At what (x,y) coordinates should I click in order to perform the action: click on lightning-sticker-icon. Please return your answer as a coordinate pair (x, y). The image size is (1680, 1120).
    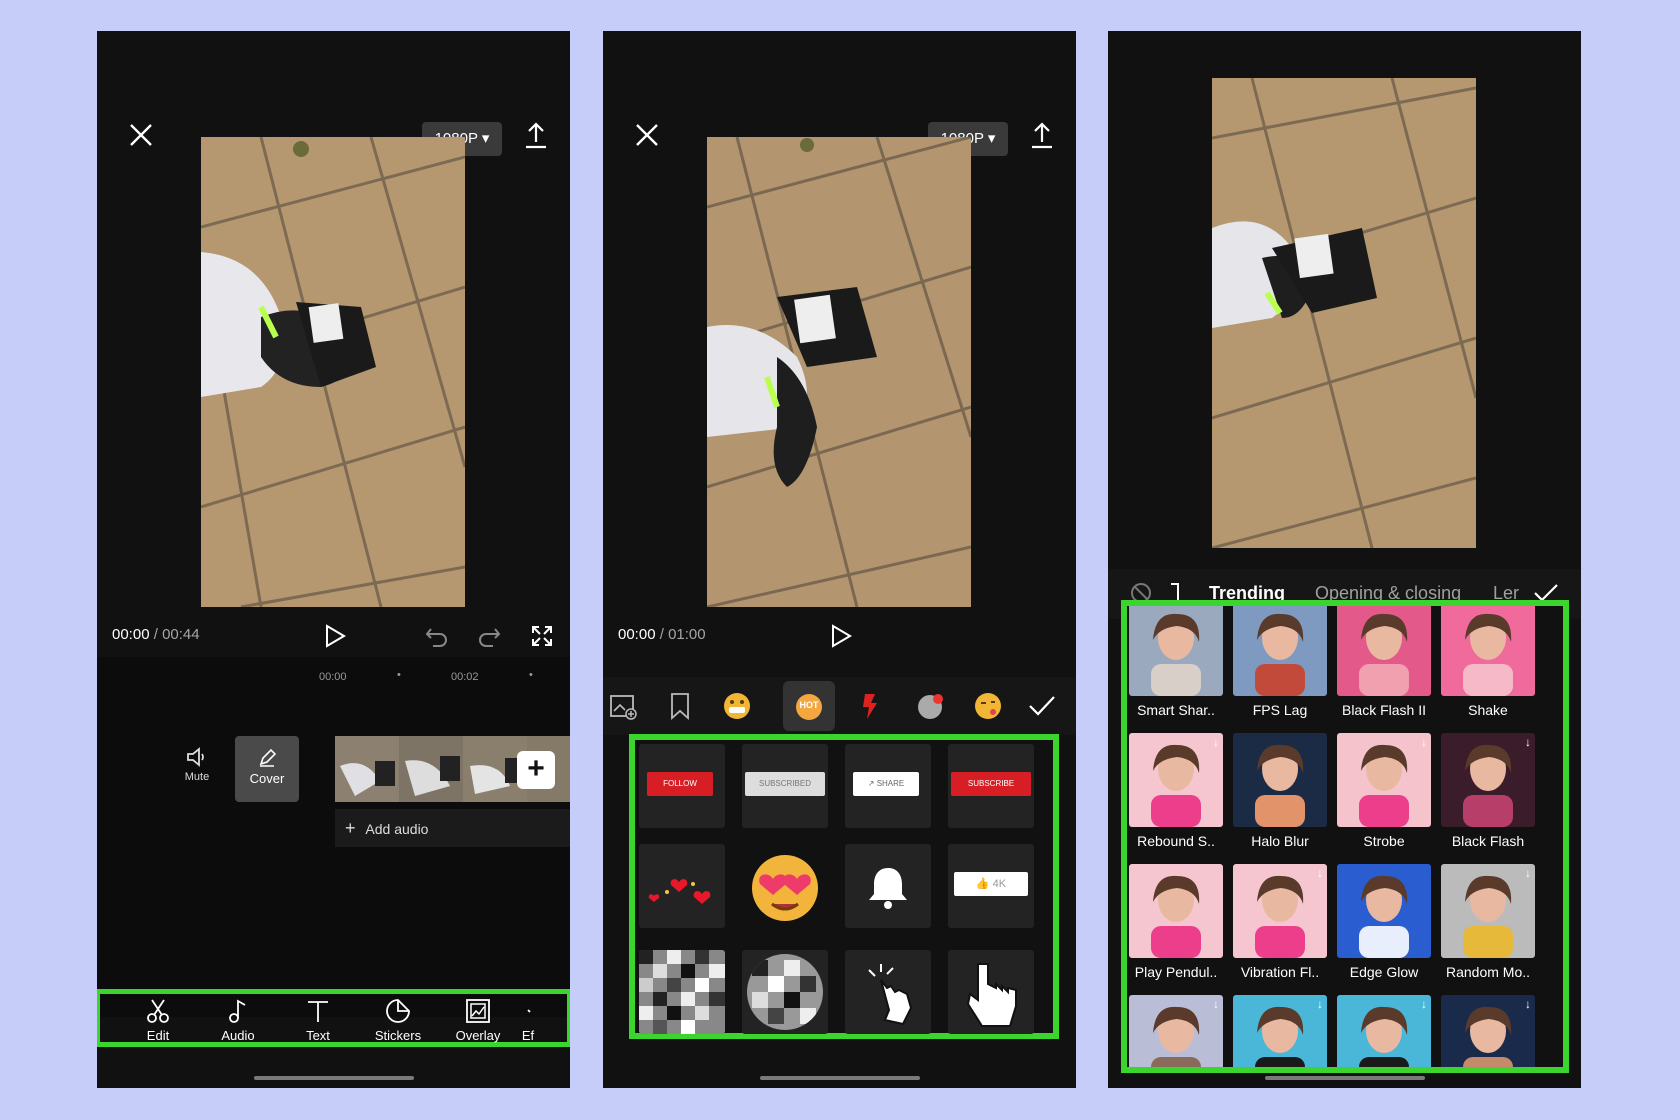
    Looking at the image, I should click on (870, 706).